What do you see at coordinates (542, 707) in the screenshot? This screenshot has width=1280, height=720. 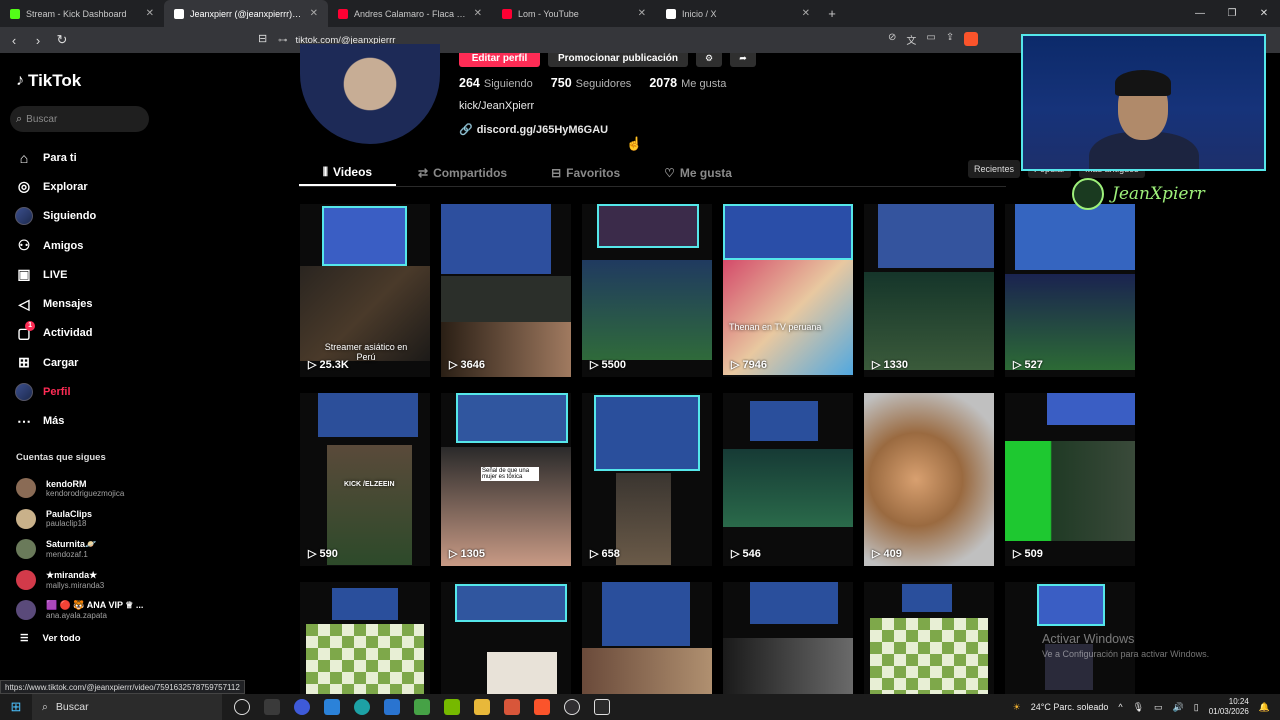 I see `brave-icon` at bounding box center [542, 707].